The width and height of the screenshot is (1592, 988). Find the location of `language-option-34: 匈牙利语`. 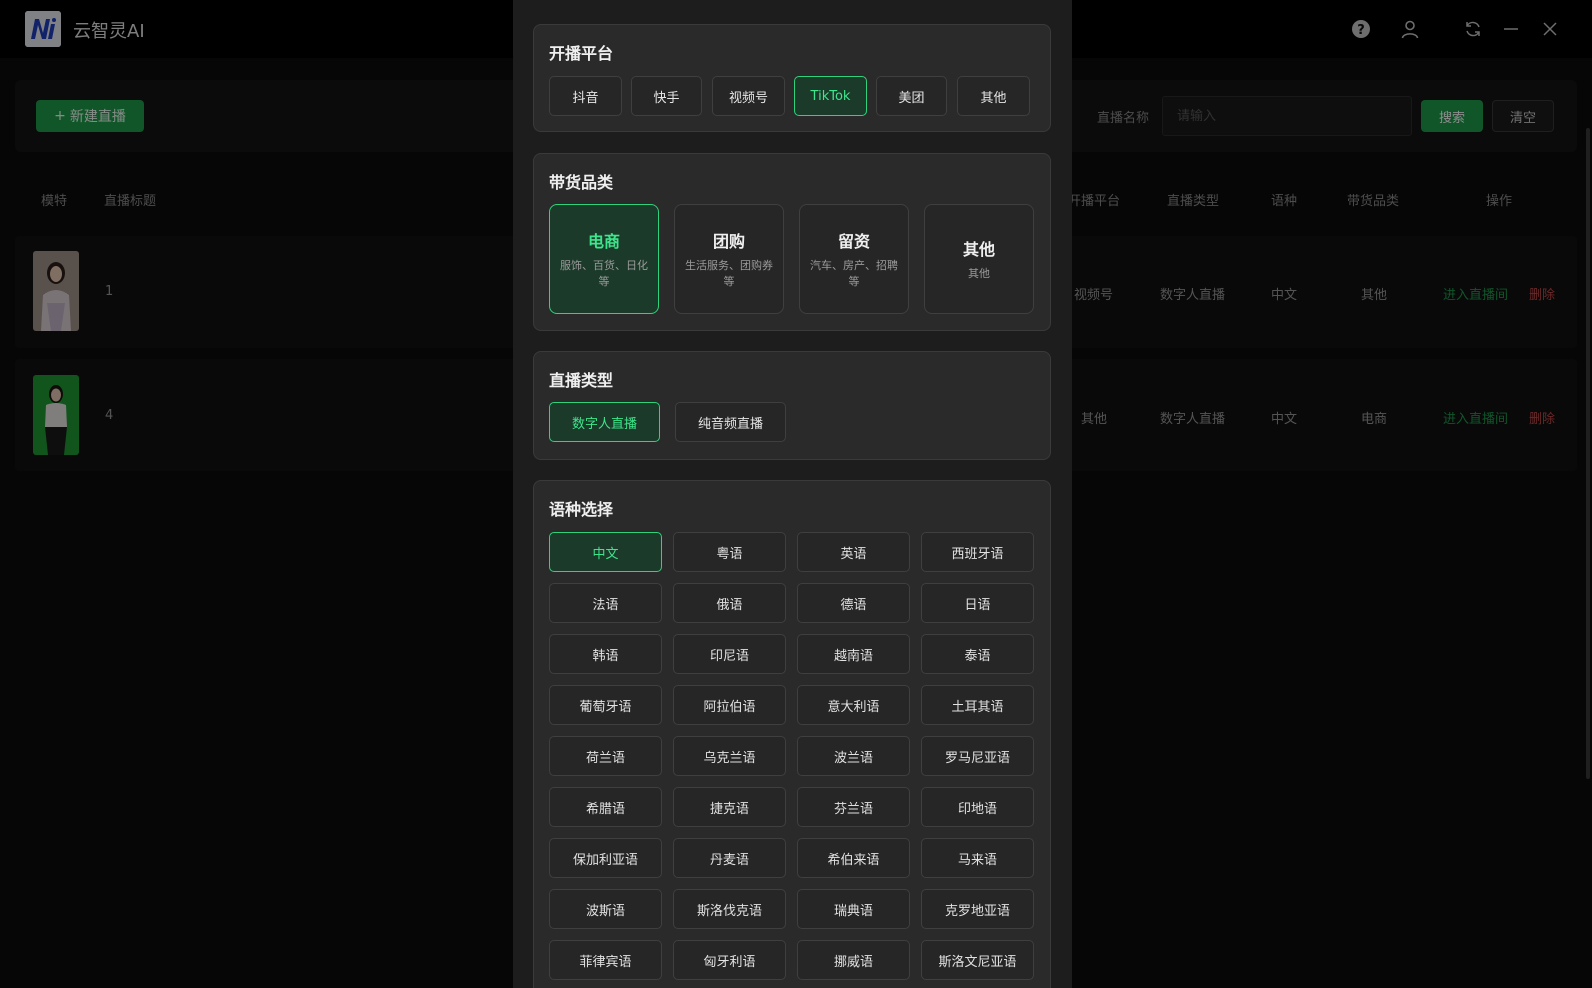

language-option-34: 匈牙利语 is located at coordinates (729, 960).